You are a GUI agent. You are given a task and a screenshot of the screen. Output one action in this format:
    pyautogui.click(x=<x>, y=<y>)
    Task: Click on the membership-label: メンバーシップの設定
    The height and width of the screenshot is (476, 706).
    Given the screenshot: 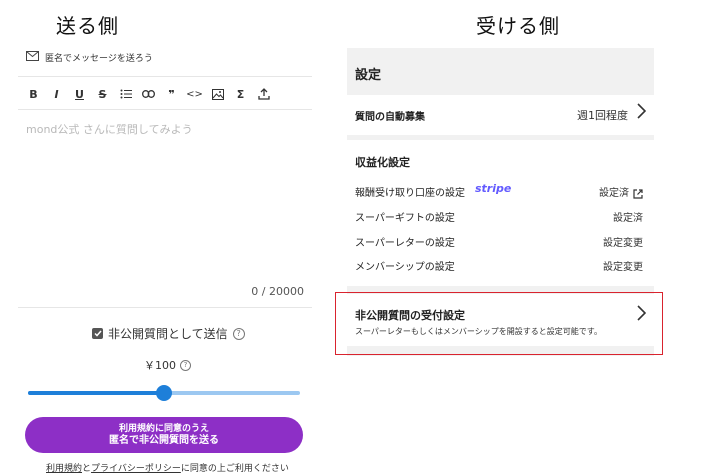 What is the action you would take?
    pyautogui.click(x=405, y=267)
    